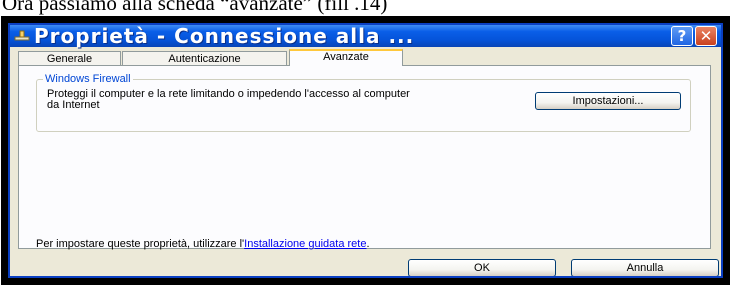  I want to click on help-button: ?, so click(682, 36).